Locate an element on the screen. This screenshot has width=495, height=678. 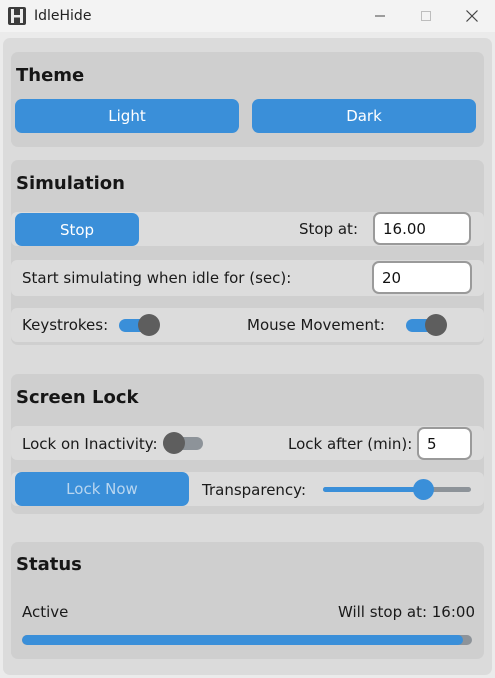
keystrokes-label: Keystrokes: is located at coordinates (65, 325).